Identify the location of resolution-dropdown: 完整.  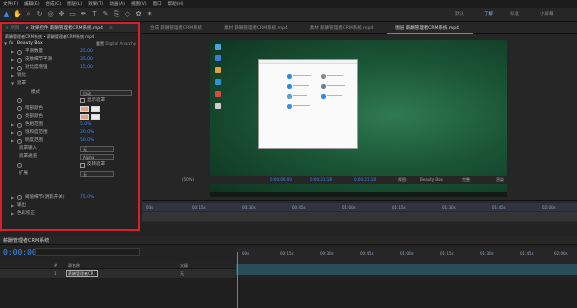
(466, 180).